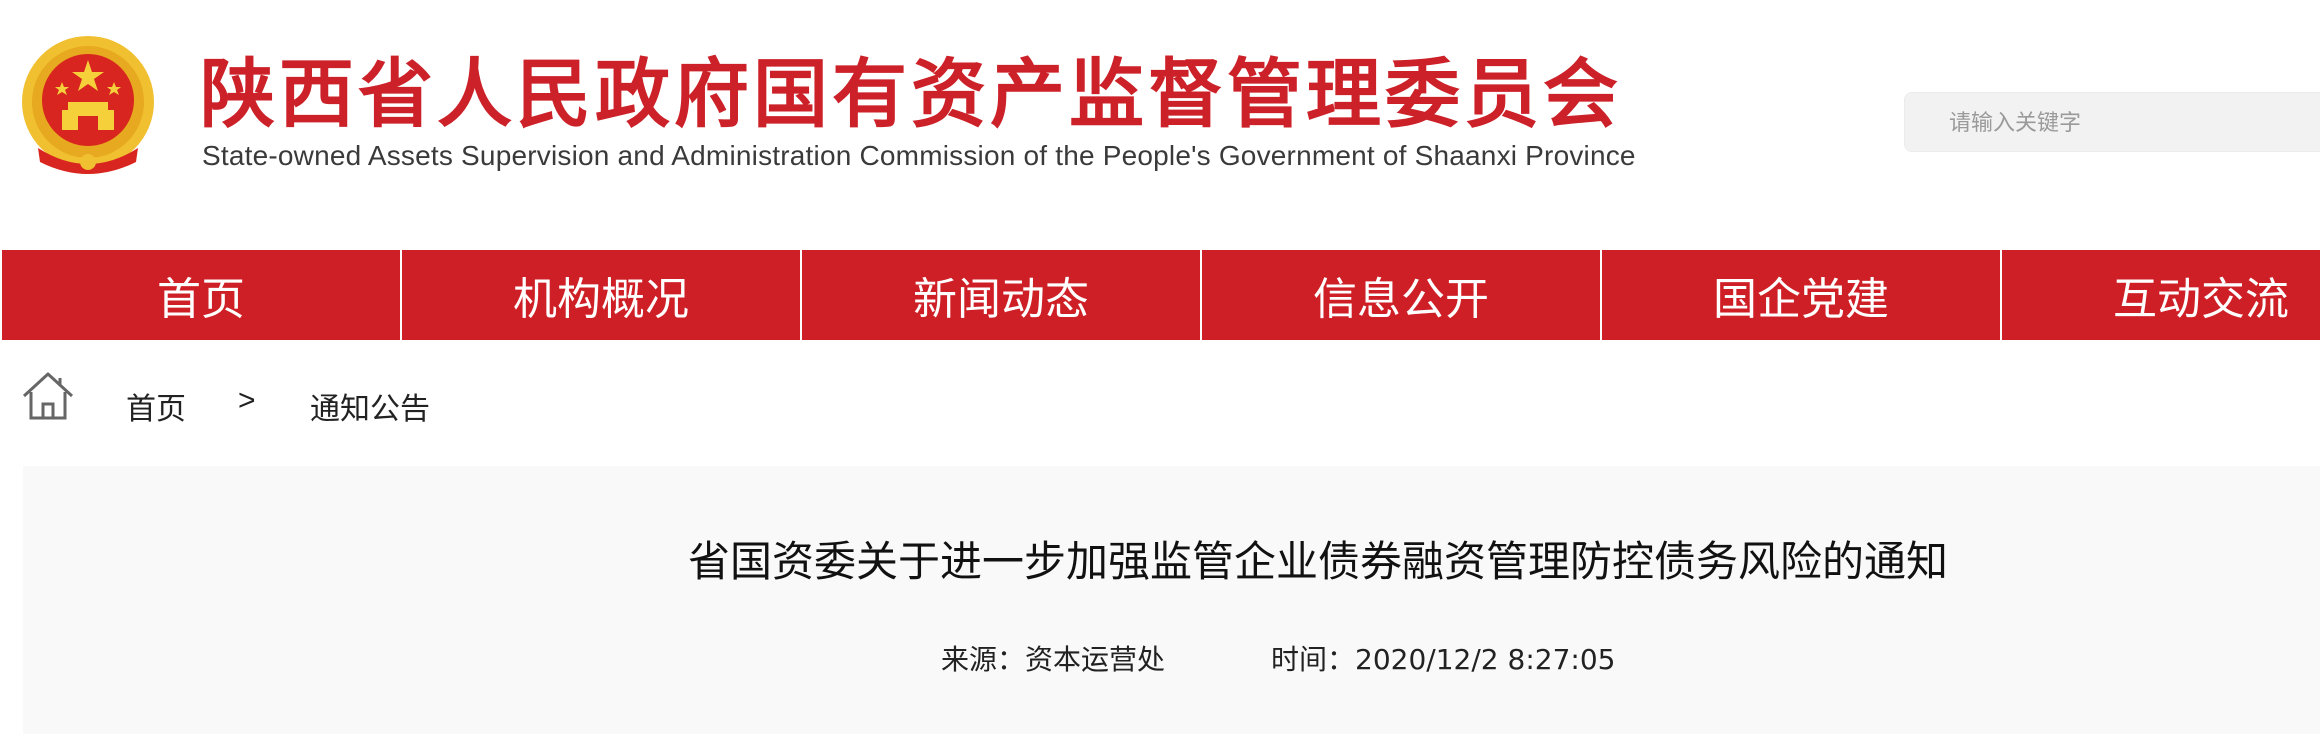  I want to click on breadcrumb: 首页 > 通知公告, so click(1160, 395).